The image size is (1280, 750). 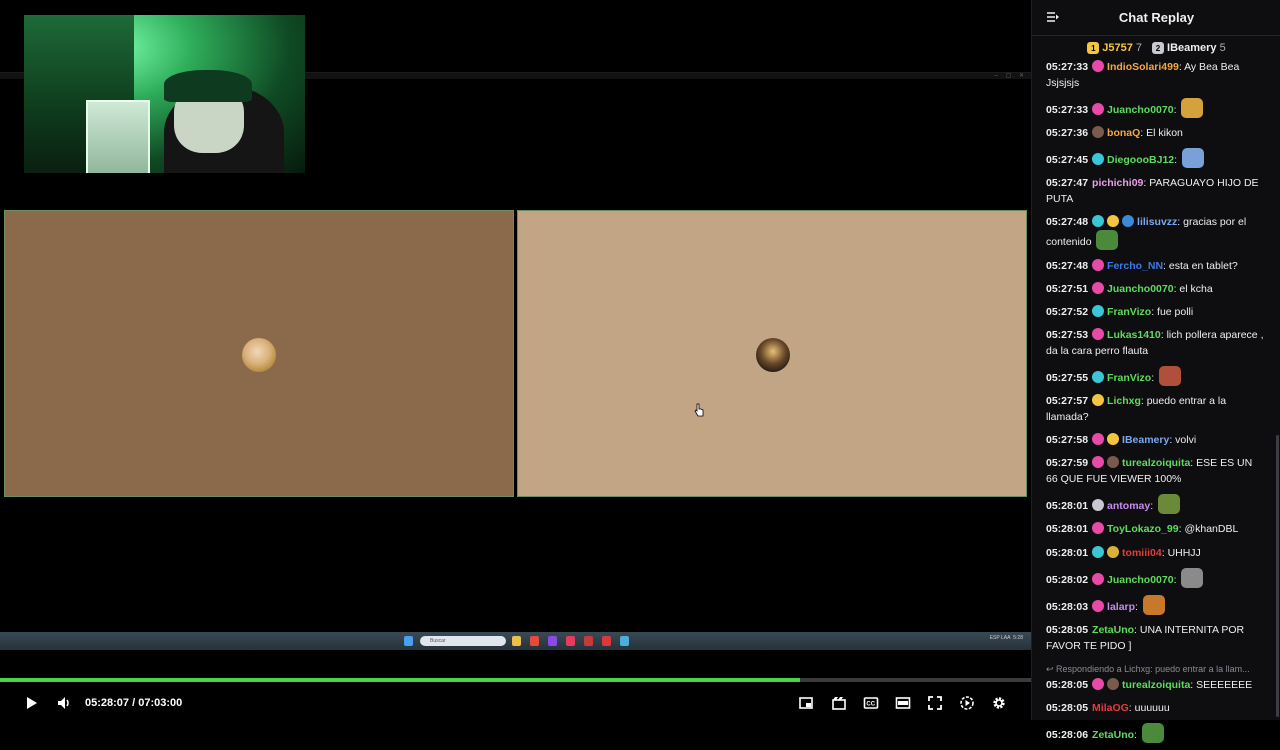 I want to click on message-username: IndioSolari499, so click(x=1143, y=67).